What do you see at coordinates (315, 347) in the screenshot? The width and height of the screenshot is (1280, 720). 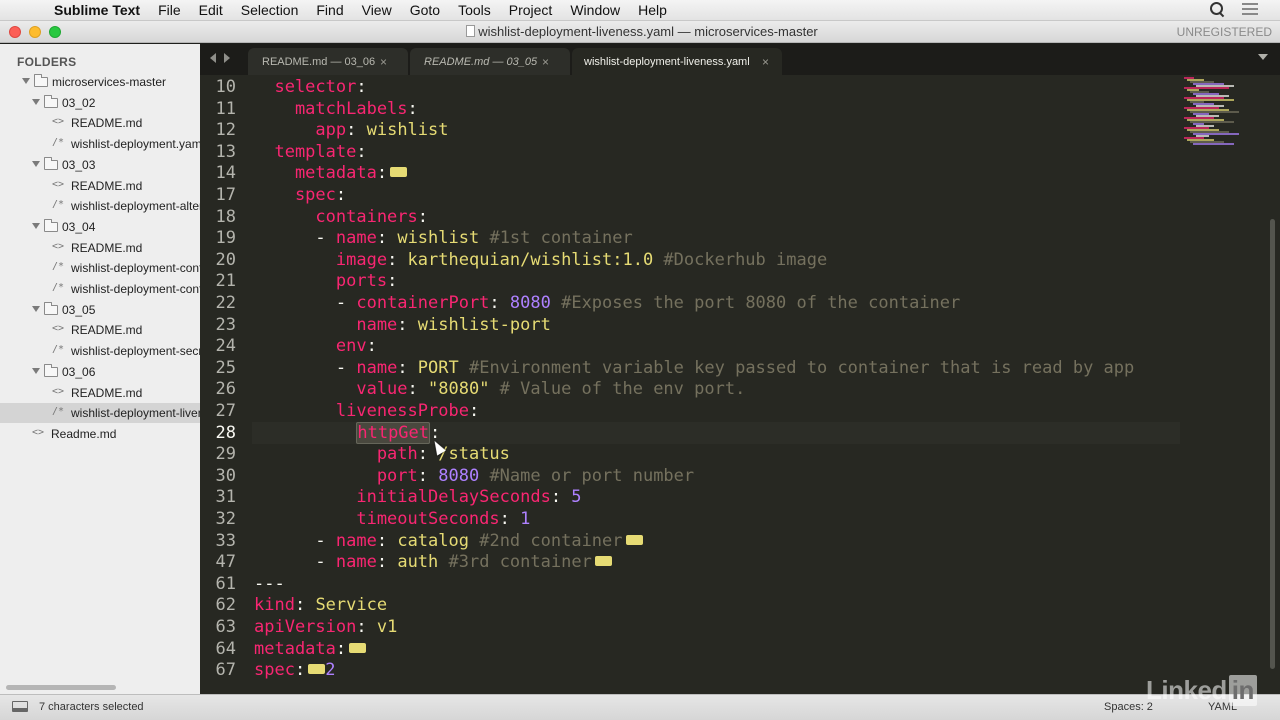 I see `code-line: env:` at bounding box center [315, 347].